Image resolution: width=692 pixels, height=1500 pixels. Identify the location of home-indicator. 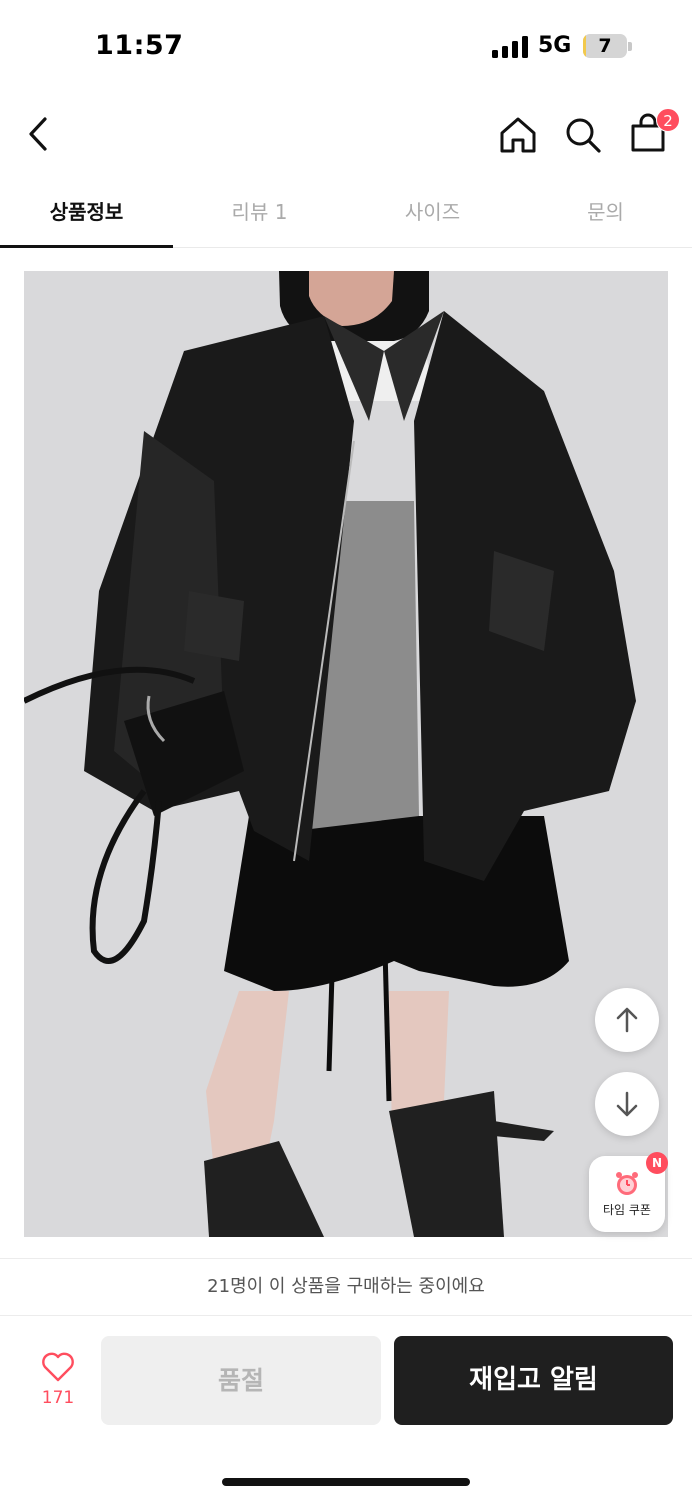
(346, 1482).